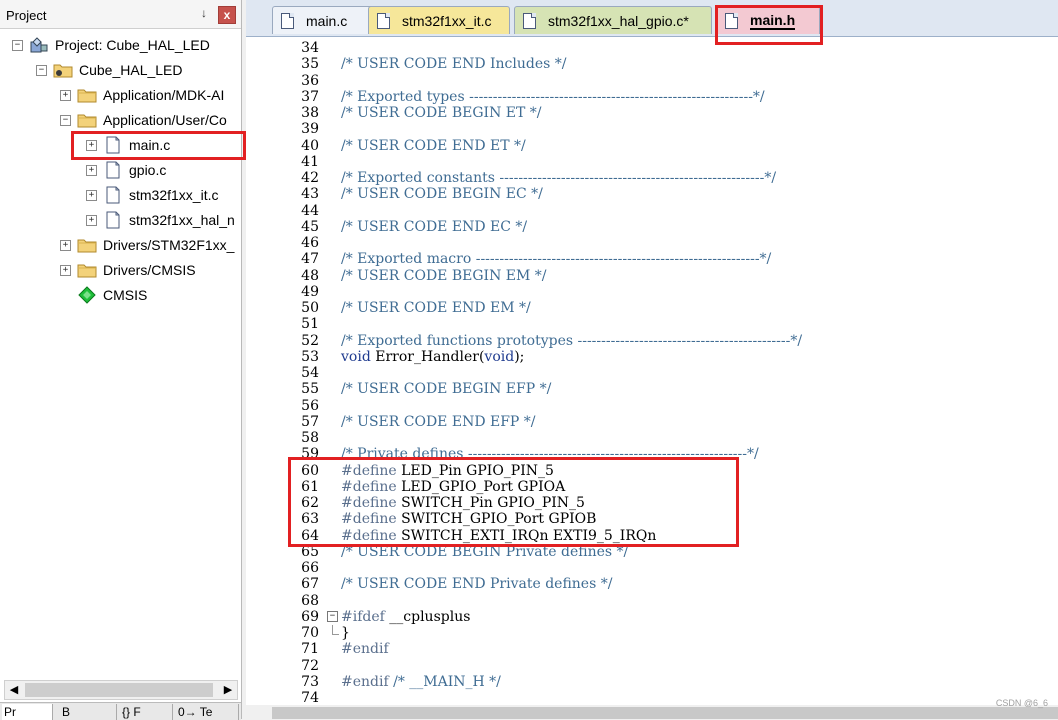  I want to click on editor-horizontal-scrollbar, so click(665, 713).